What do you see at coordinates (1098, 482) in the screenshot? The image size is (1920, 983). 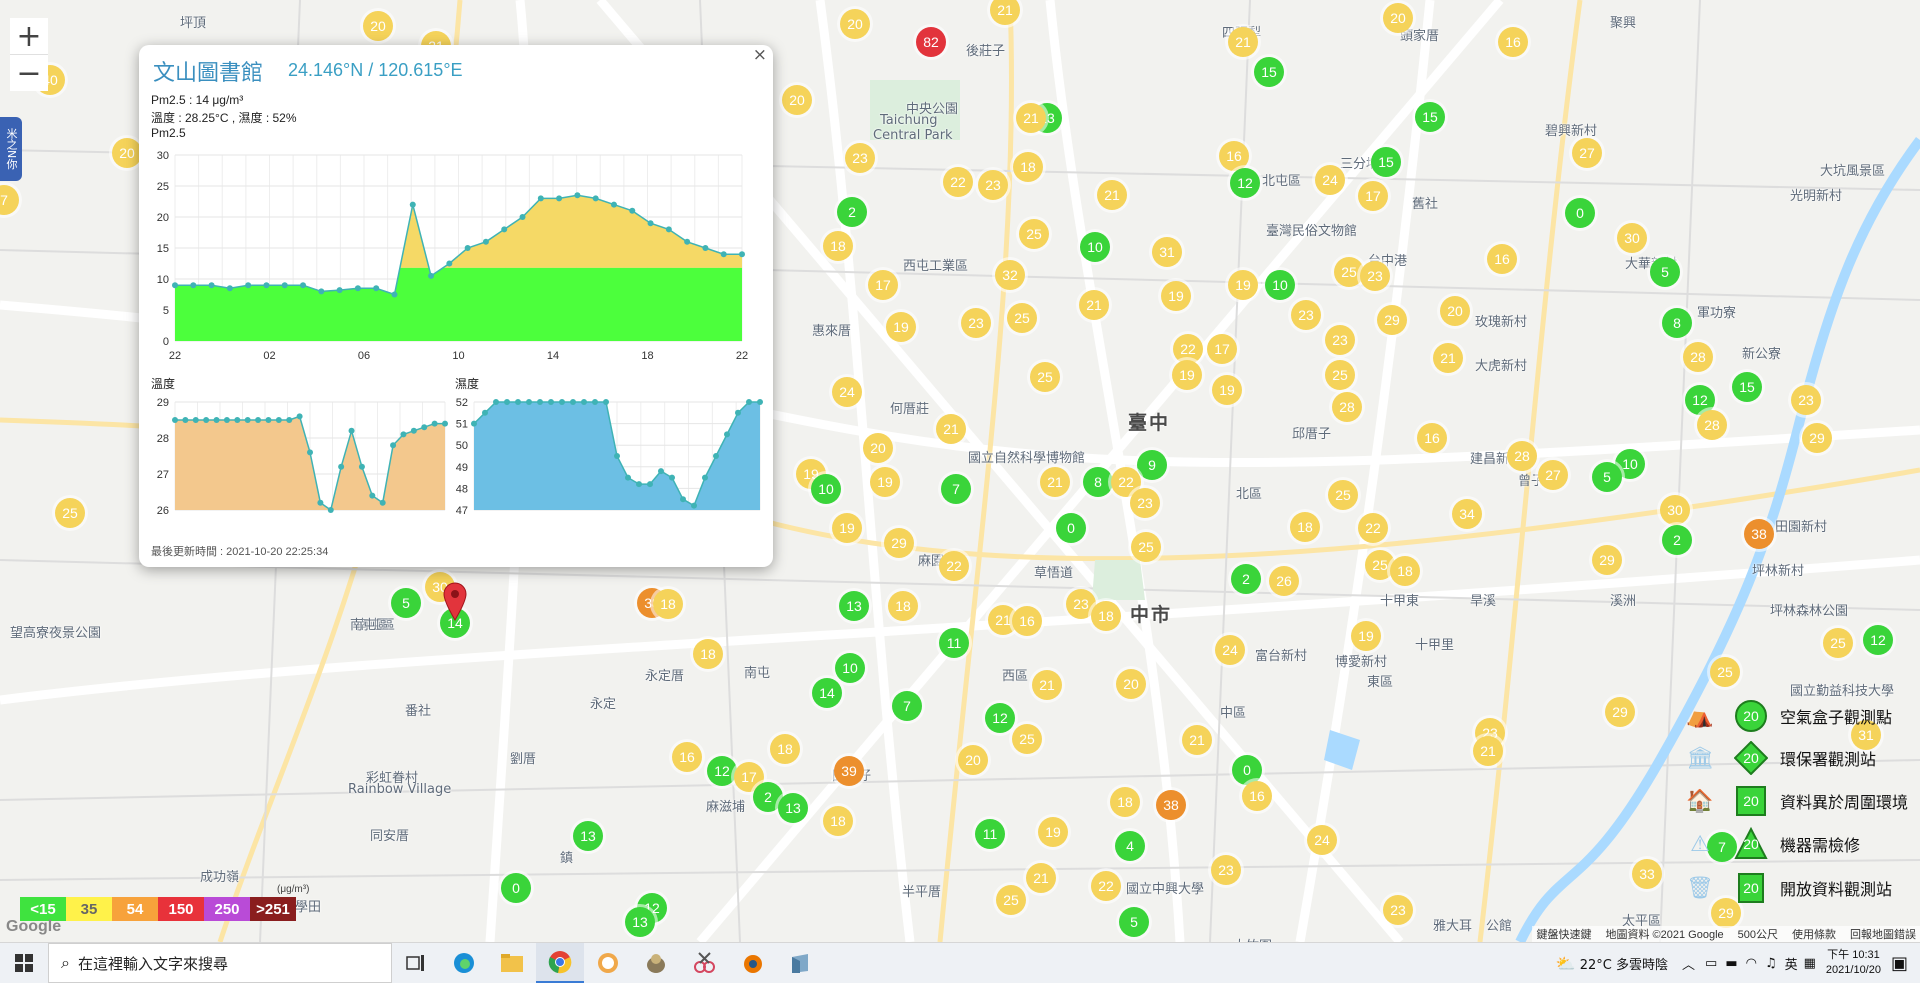 I see `sensor-marker: 8` at bounding box center [1098, 482].